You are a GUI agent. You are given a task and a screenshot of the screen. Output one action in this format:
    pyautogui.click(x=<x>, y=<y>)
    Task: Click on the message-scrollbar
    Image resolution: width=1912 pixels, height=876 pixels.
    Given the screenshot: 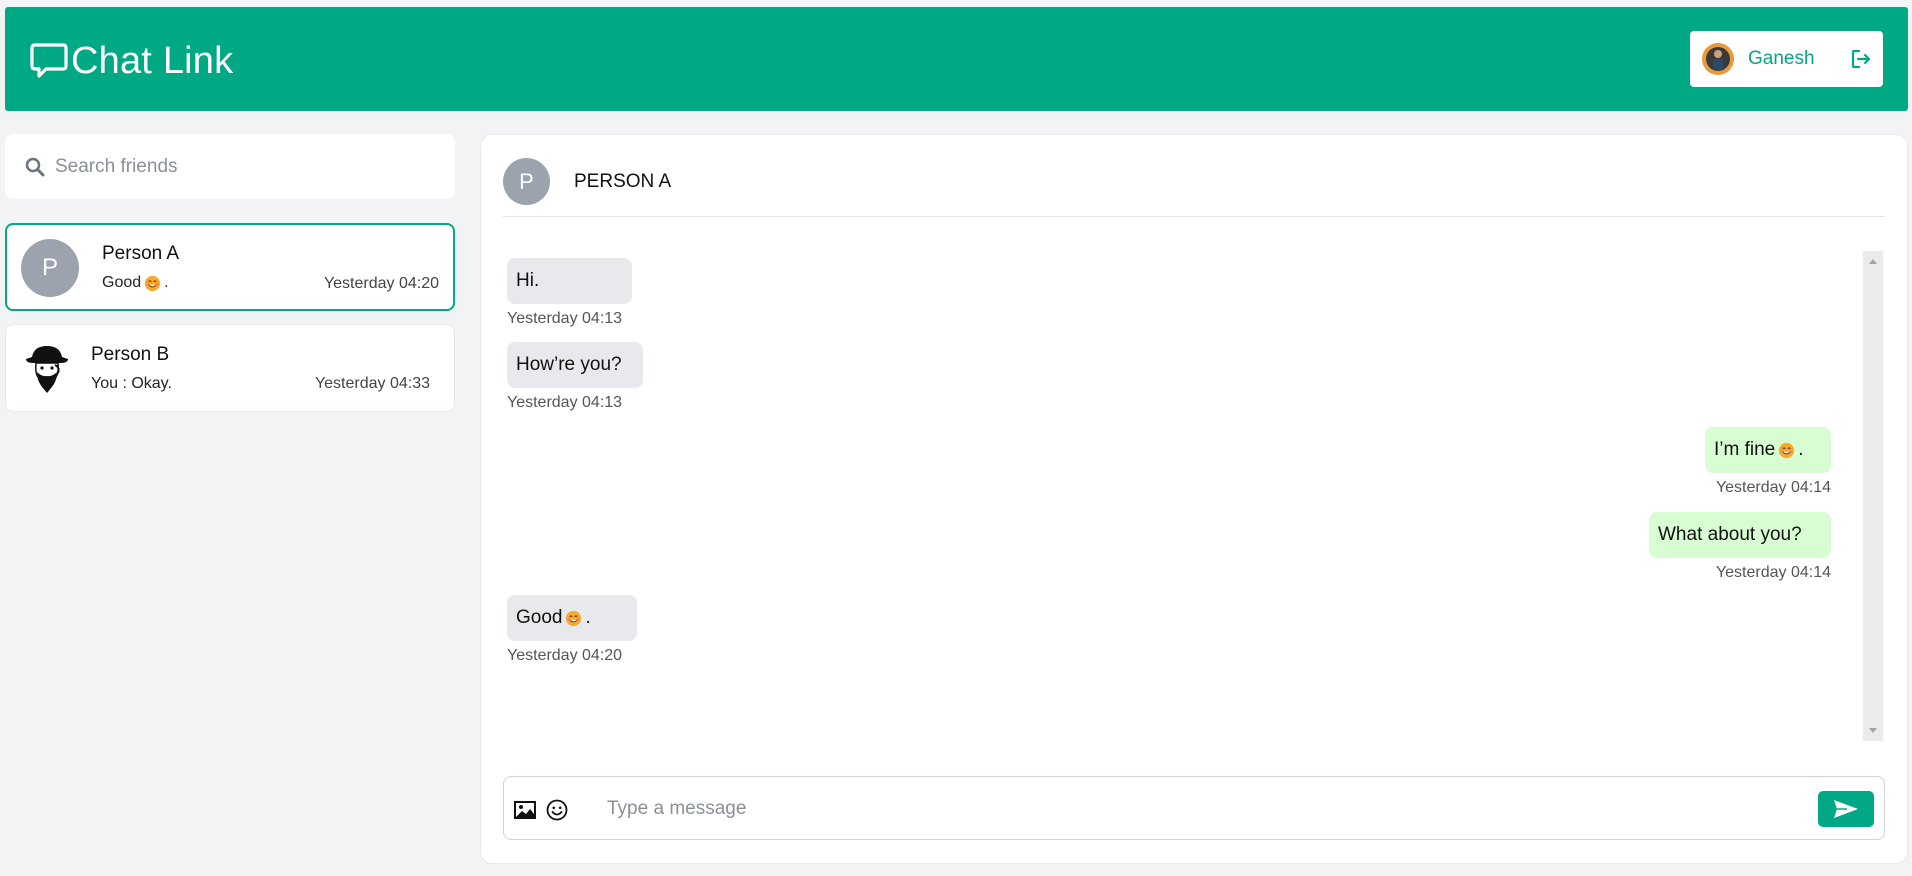 What is the action you would take?
    pyautogui.click(x=1873, y=496)
    